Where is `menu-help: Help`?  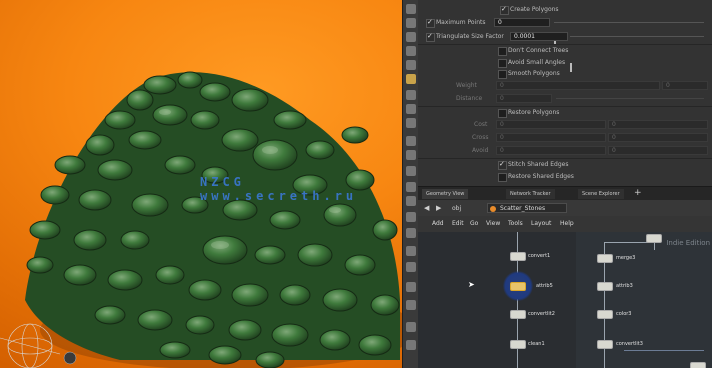 menu-help: Help is located at coordinates (567, 223).